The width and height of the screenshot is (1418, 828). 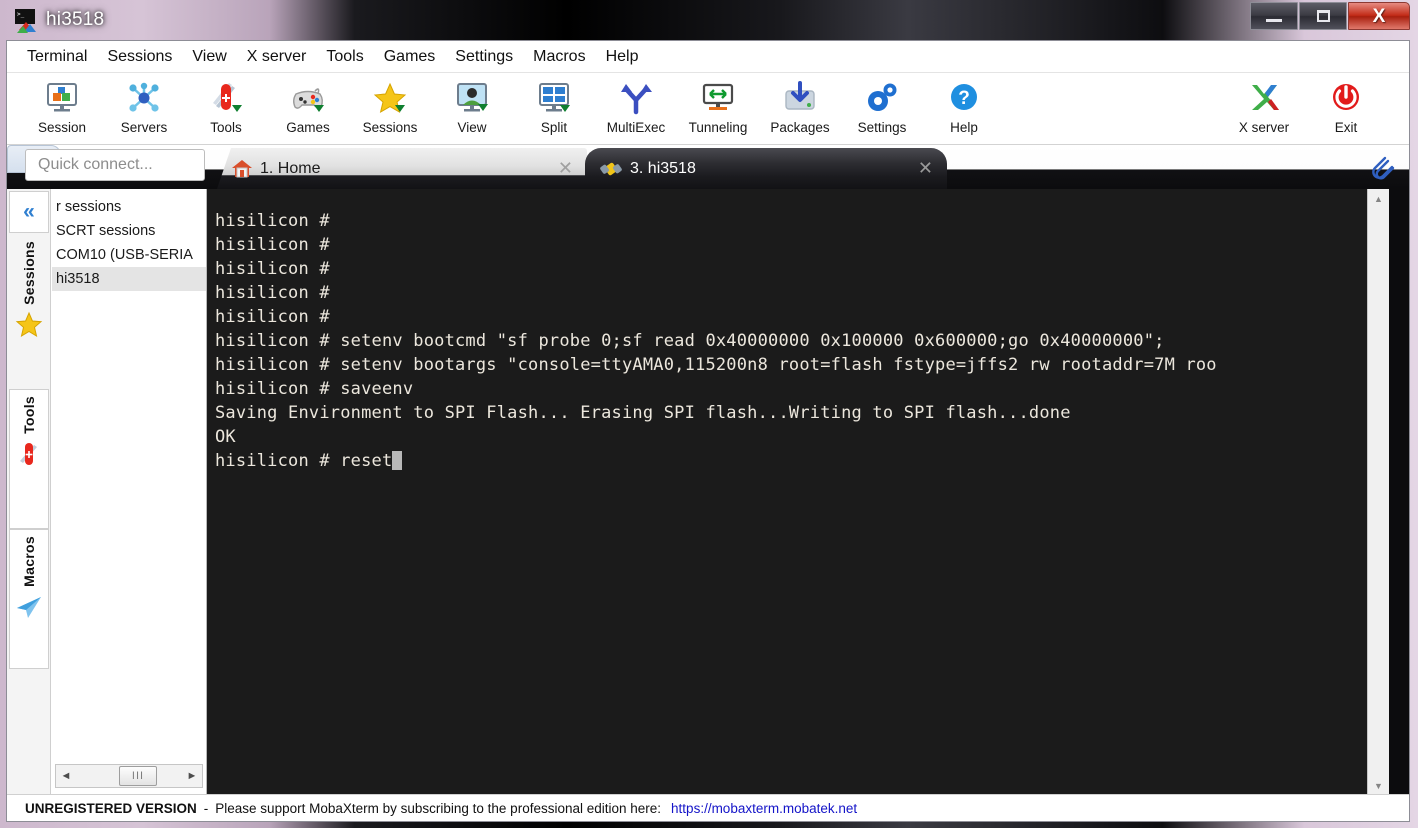 What do you see at coordinates (344, 57) in the screenshot?
I see `menu-tools: Tools` at bounding box center [344, 57].